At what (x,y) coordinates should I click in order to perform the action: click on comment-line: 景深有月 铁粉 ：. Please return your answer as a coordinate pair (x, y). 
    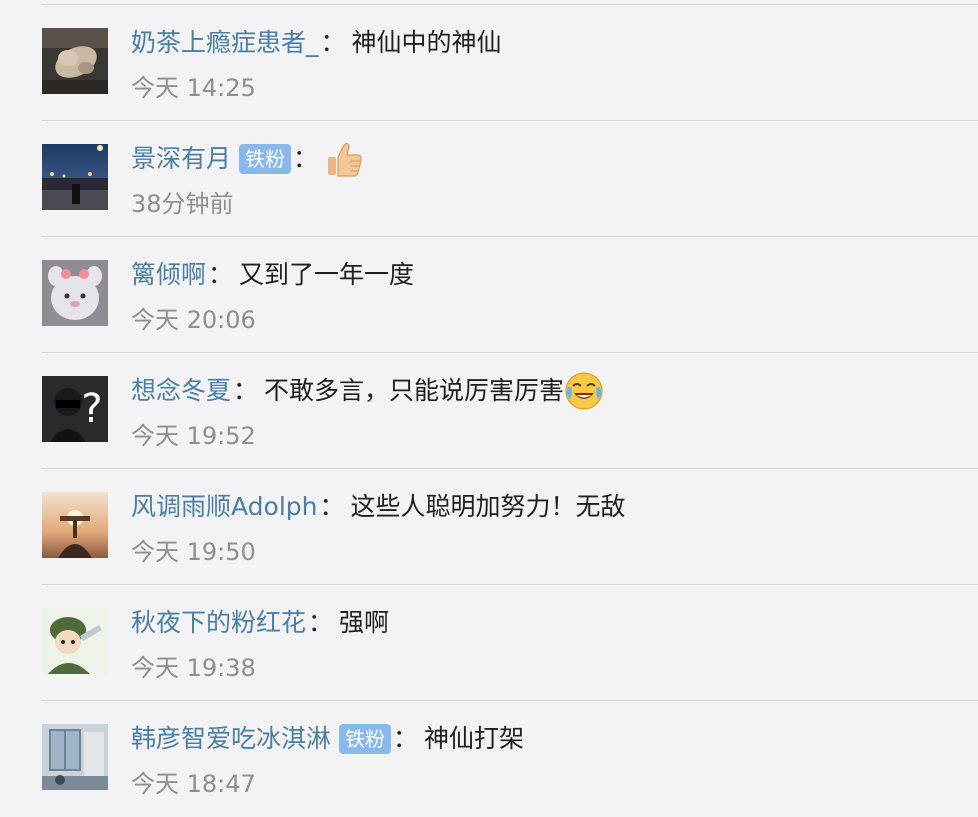
    Looking at the image, I should click on (247, 159).